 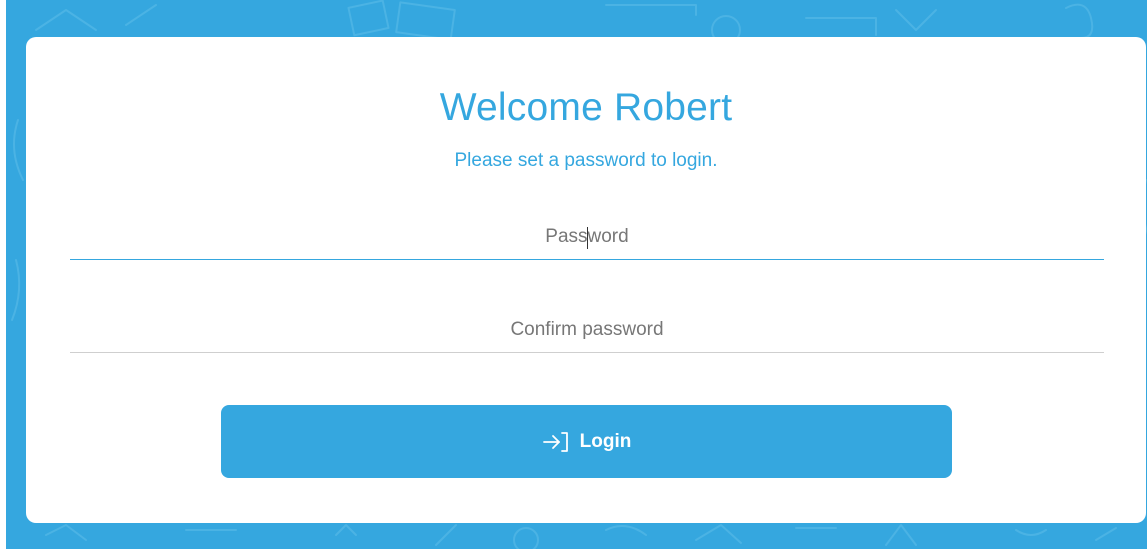 I want to click on confirm-password-field, so click(x=587, y=331).